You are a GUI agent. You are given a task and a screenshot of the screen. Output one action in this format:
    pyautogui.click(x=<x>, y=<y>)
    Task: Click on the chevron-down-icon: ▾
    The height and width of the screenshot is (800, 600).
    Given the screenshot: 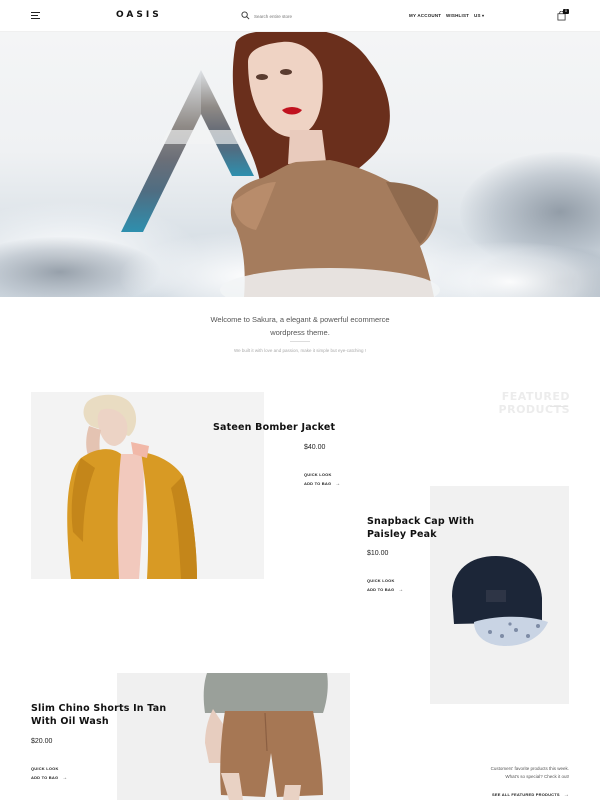 What is the action you would take?
    pyautogui.click(x=482, y=15)
    